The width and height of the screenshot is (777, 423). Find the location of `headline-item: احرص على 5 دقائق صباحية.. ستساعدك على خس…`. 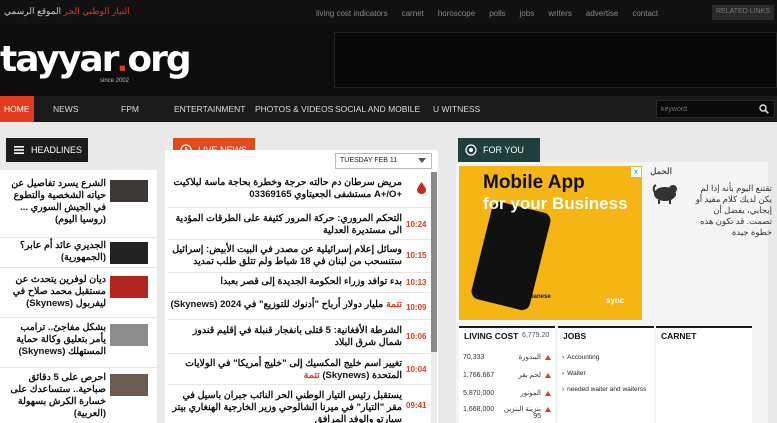

headline-item: احرص على 5 دقائق صباحية.. ستساعدك على خس… is located at coordinates (78, 396).